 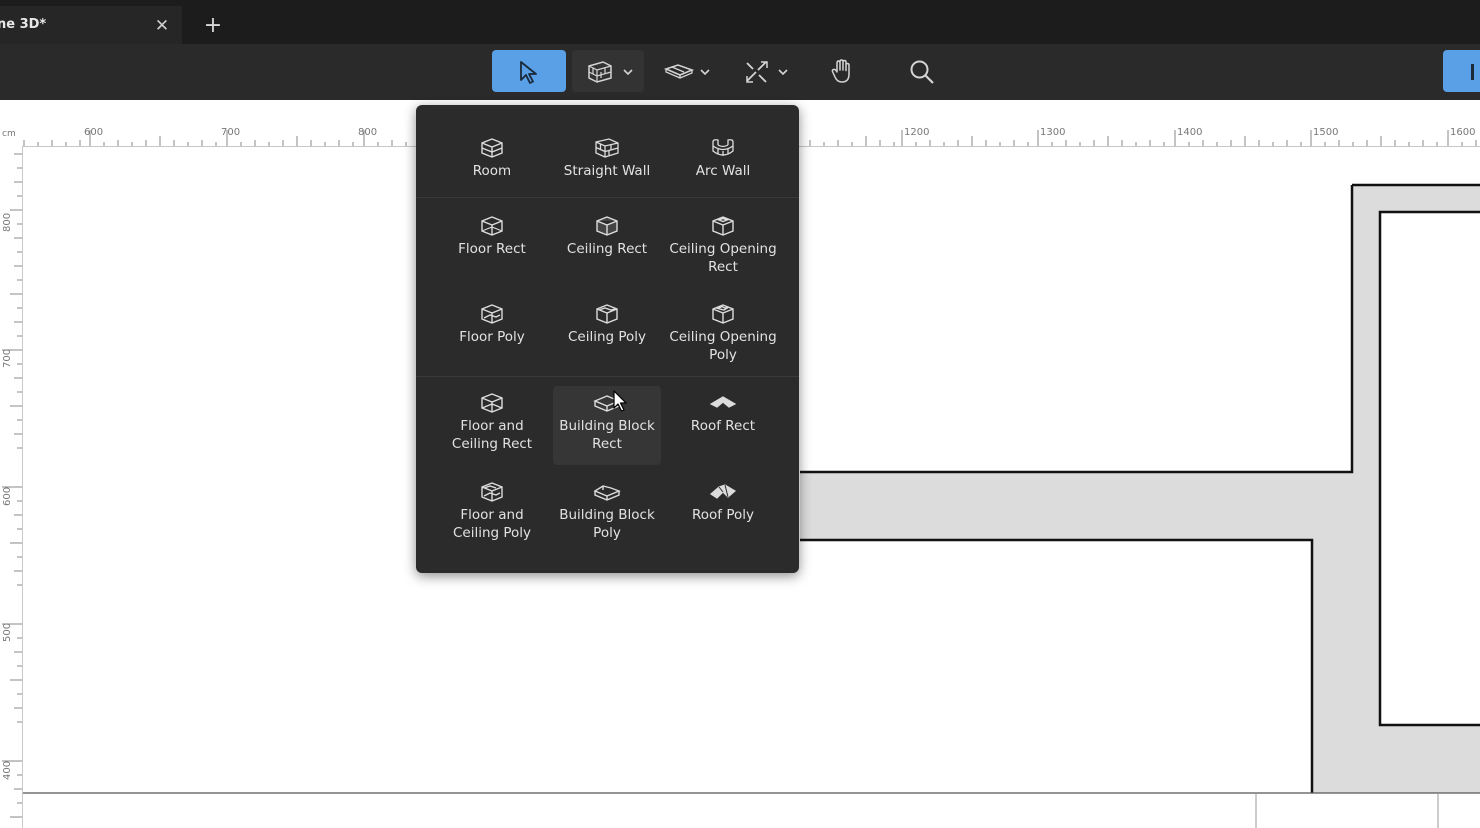 I want to click on tab-title: ne 3D*, so click(x=23, y=24).